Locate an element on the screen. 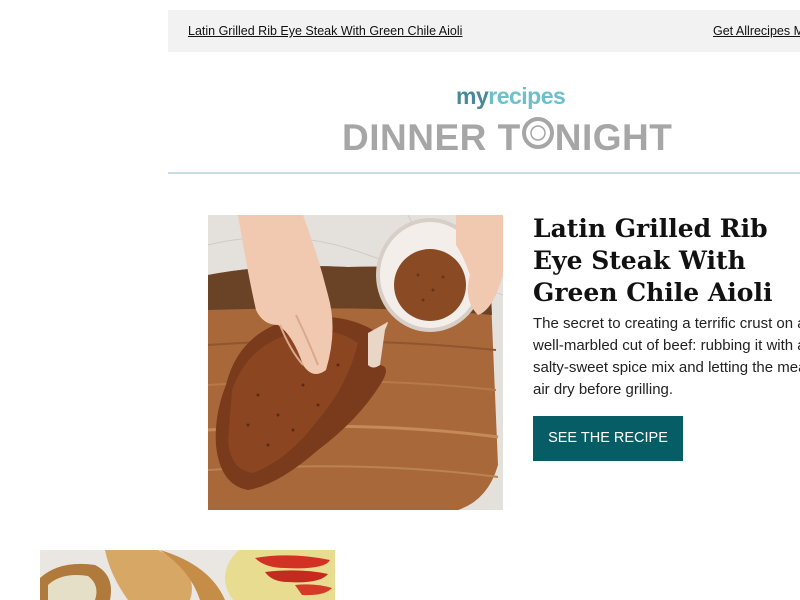 The image size is (800, 600). dinner-tonight-logo: DINNER T NIGHT is located at coordinates (522, 137).